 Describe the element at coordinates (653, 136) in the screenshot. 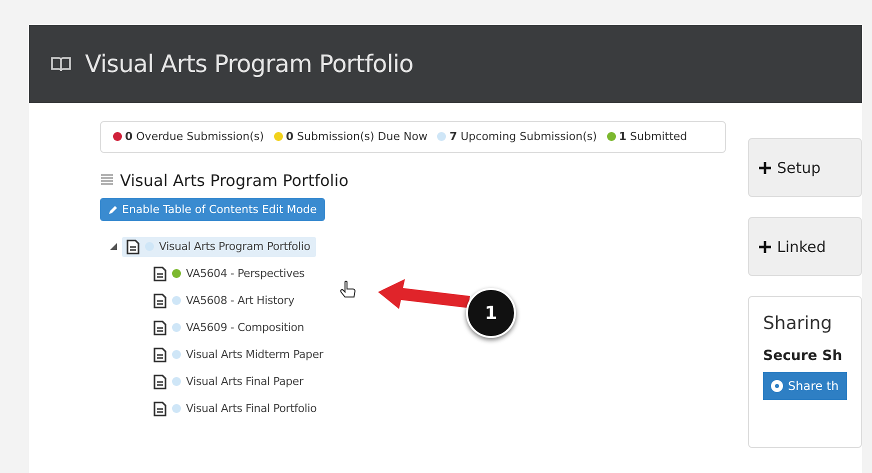

I see `summary-count: 1 Submitted` at that location.